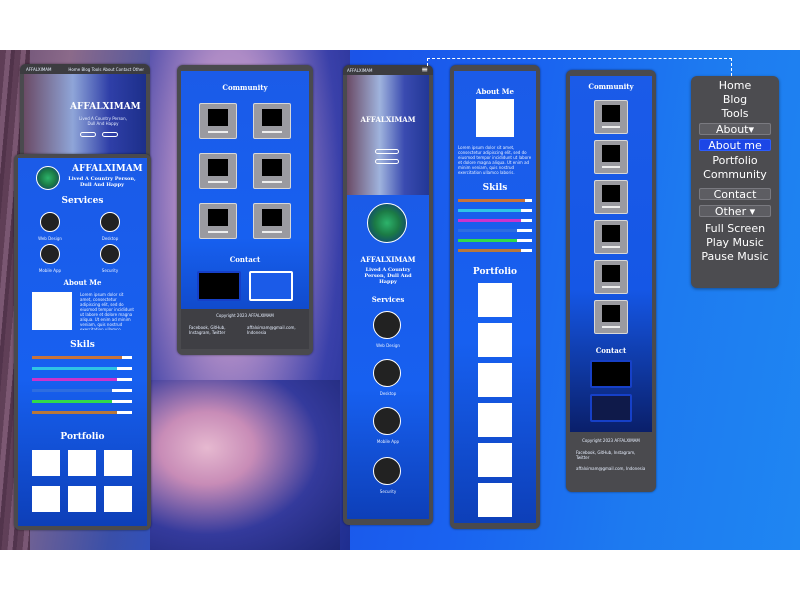  I want to click on nav-community: Community, so click(735, 174).